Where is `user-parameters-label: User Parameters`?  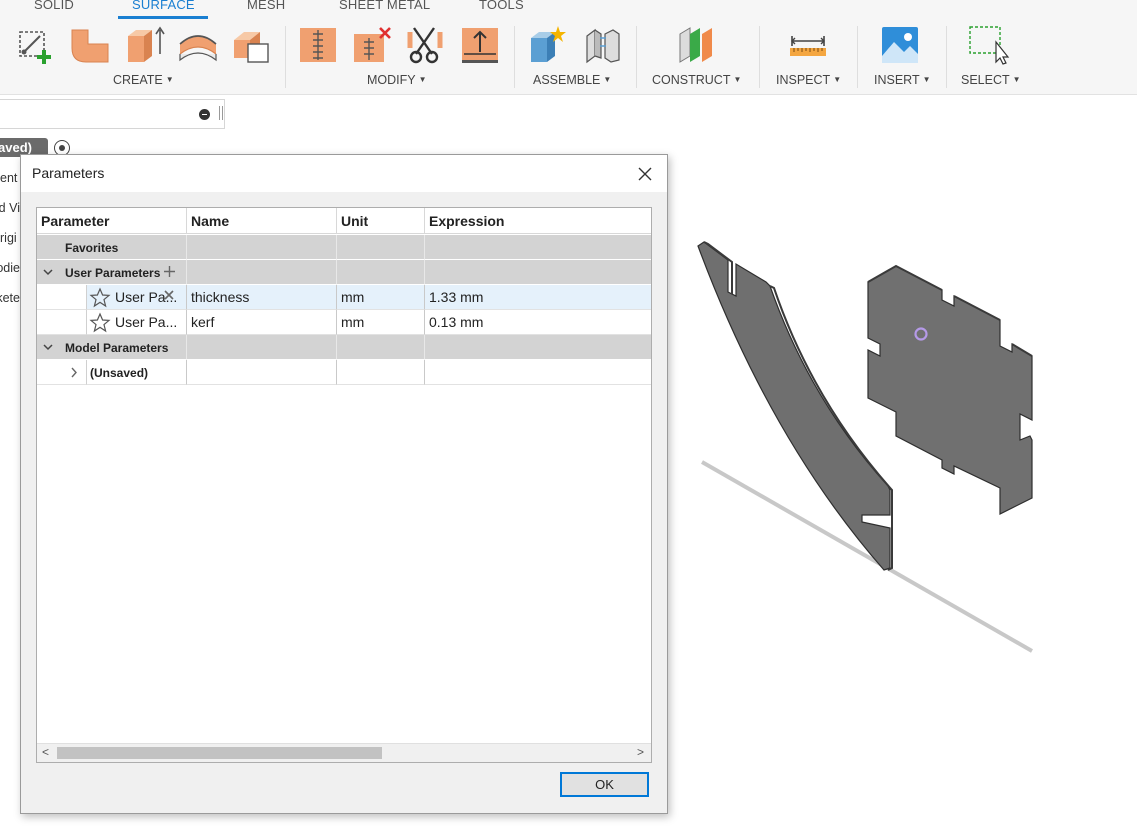
user-parameters-label: User Parameters is located at coordinates (113, 273).